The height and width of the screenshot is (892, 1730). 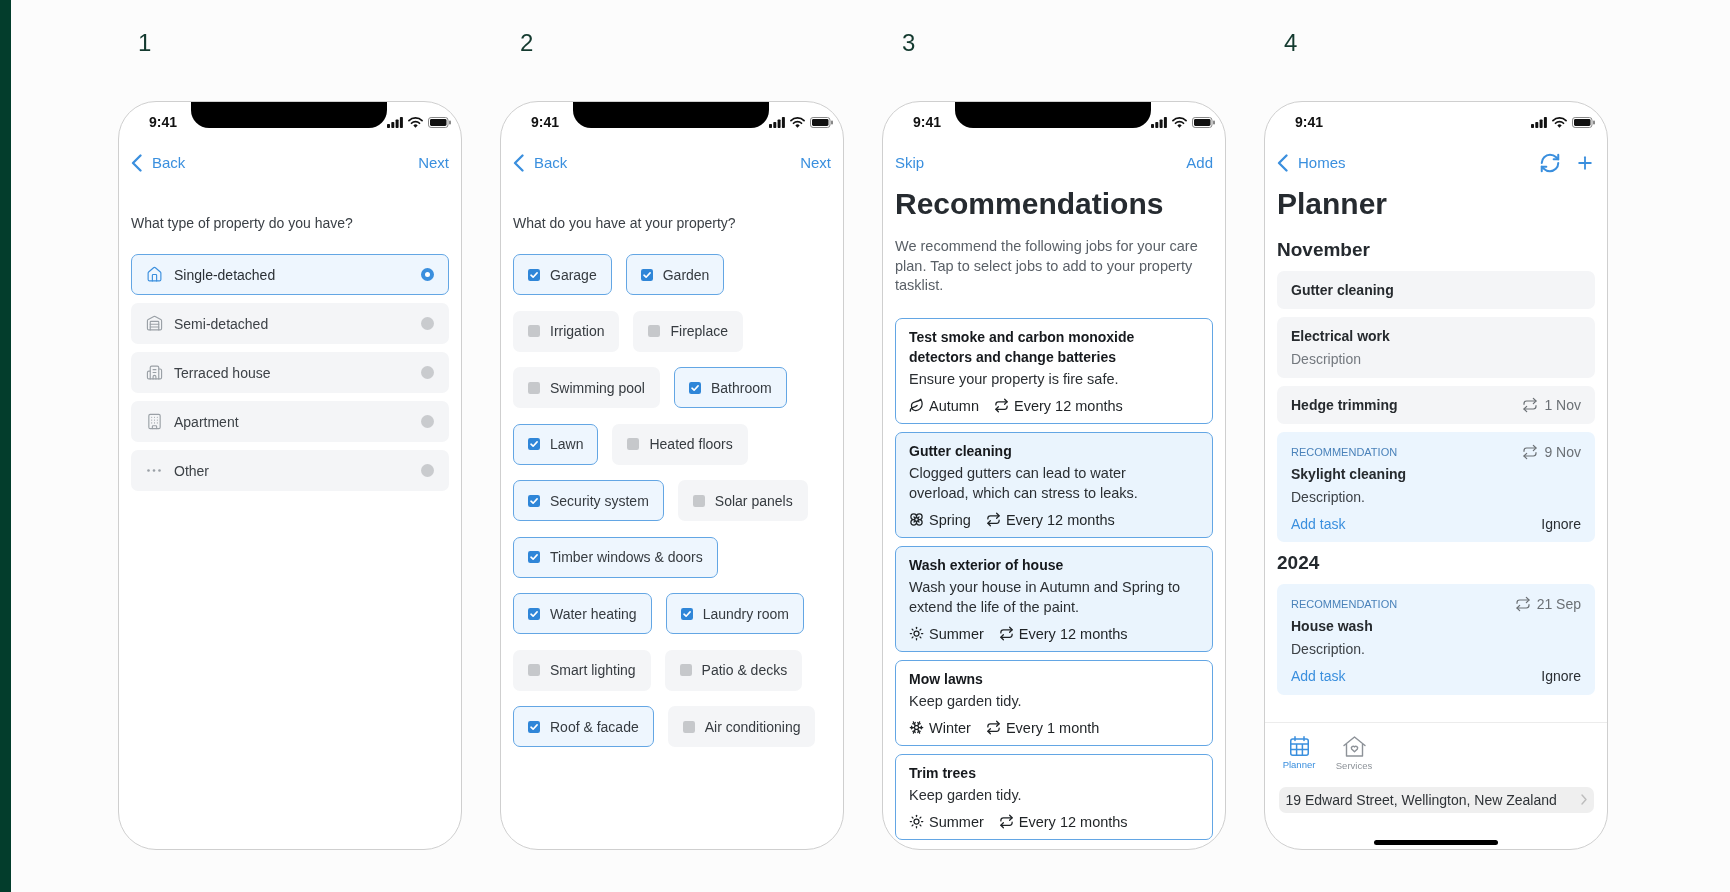 I want to click on nav-link: Skip, so click(x=910, y=163).